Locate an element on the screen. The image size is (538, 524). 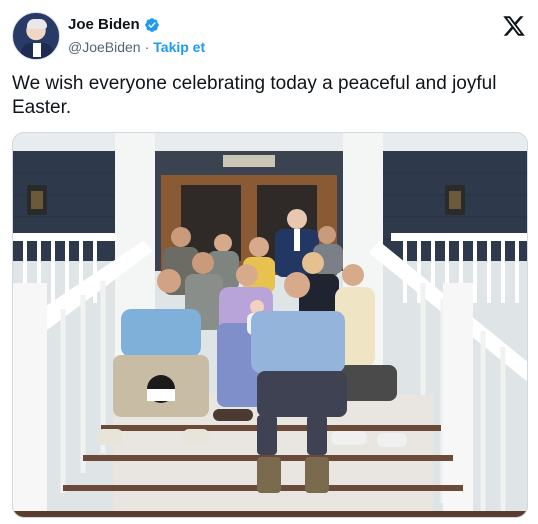
author-avatar is located at coordinates (36, 36).